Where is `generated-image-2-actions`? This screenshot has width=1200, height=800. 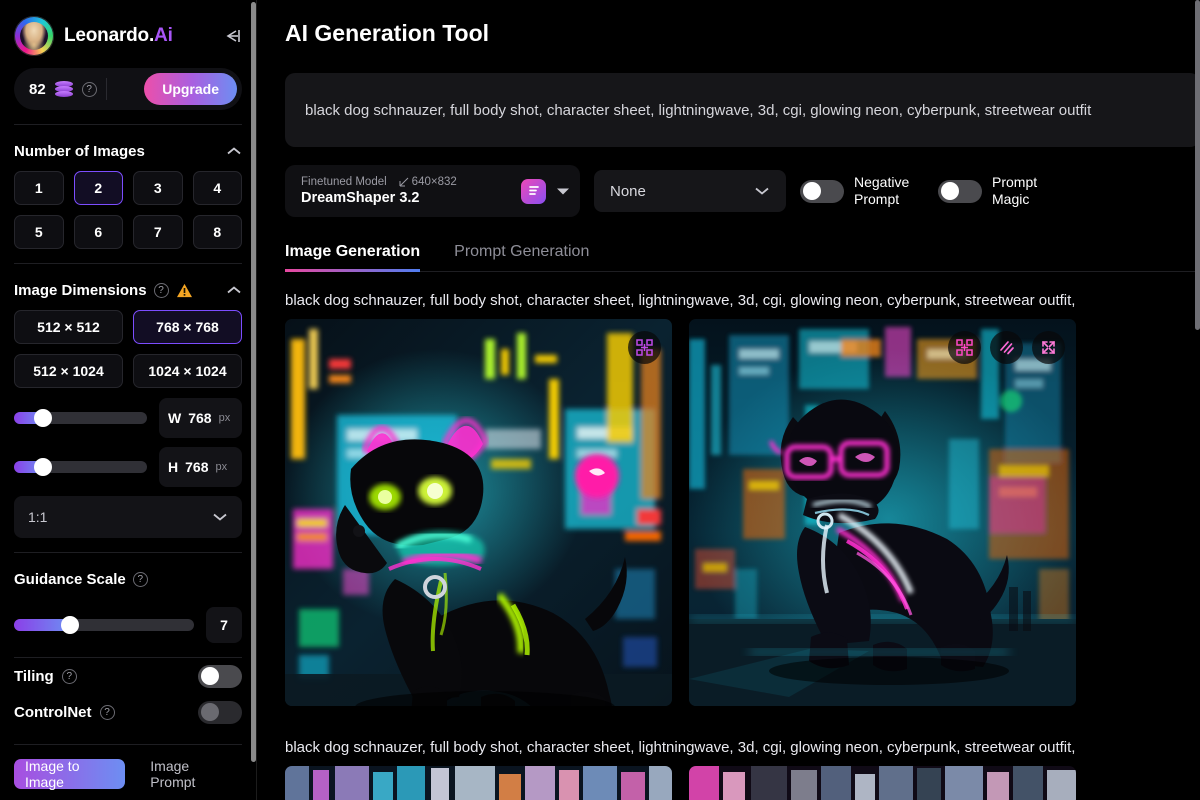 generated-image-2-actions is located at coordinates (1006, 347).